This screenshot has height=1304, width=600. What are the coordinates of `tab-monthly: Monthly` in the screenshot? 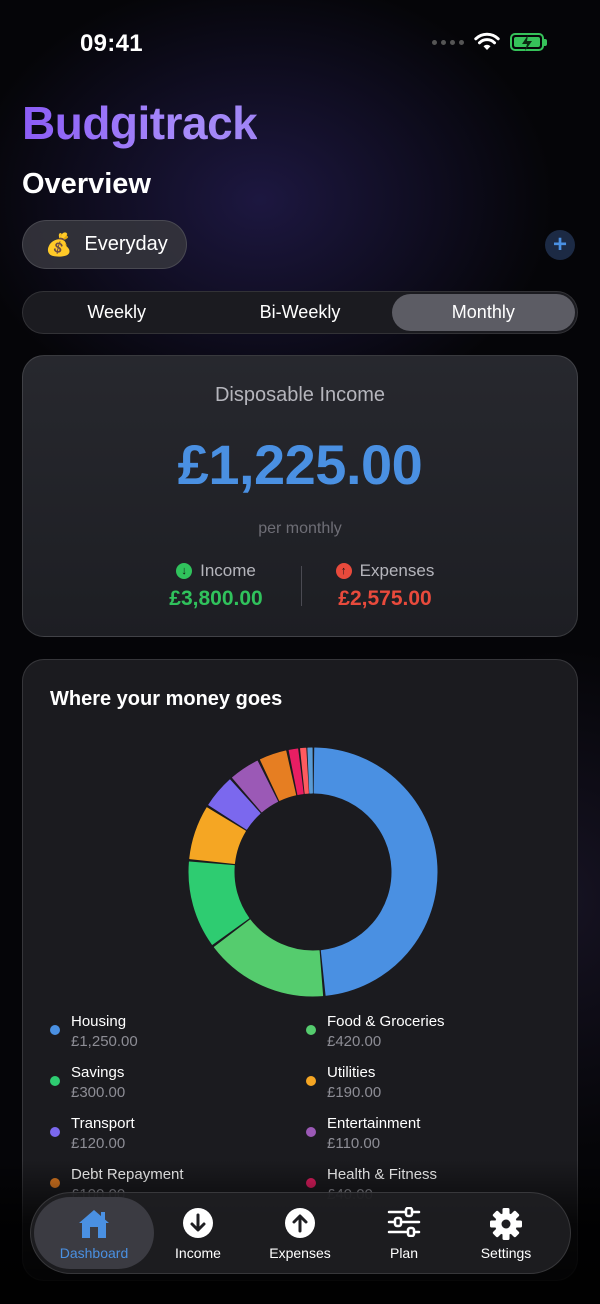 It's located at (483, 312).